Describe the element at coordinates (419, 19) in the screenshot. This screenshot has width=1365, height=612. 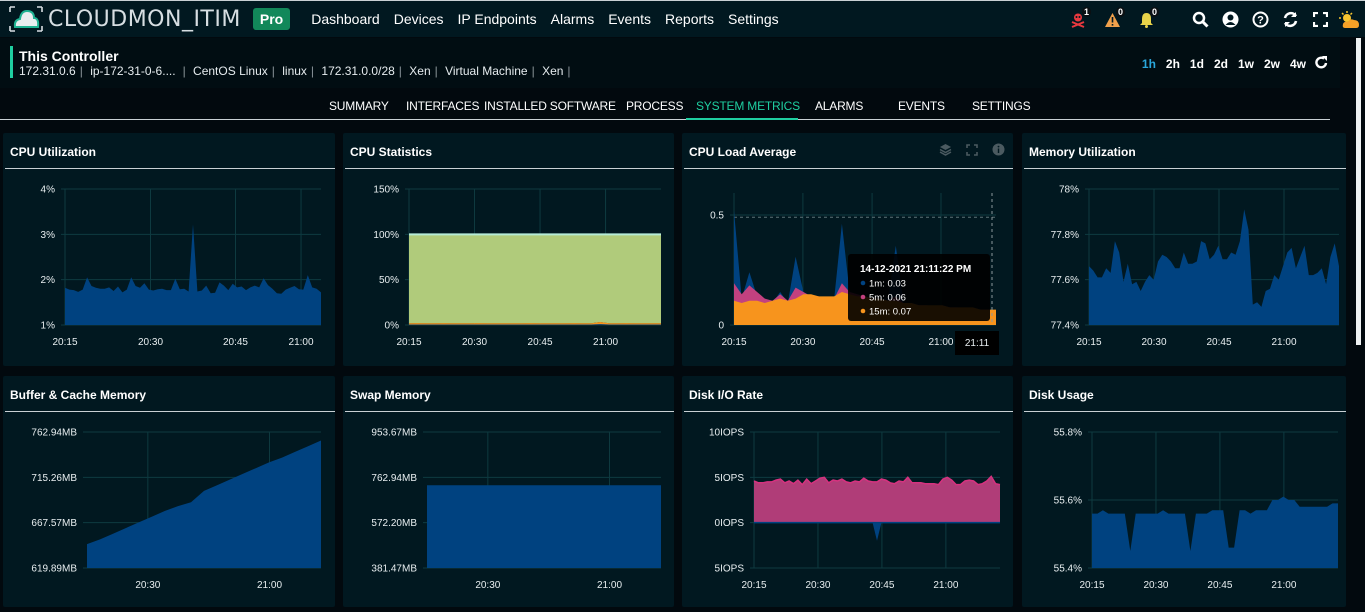
I see `nav-devices: Devices` at that location.